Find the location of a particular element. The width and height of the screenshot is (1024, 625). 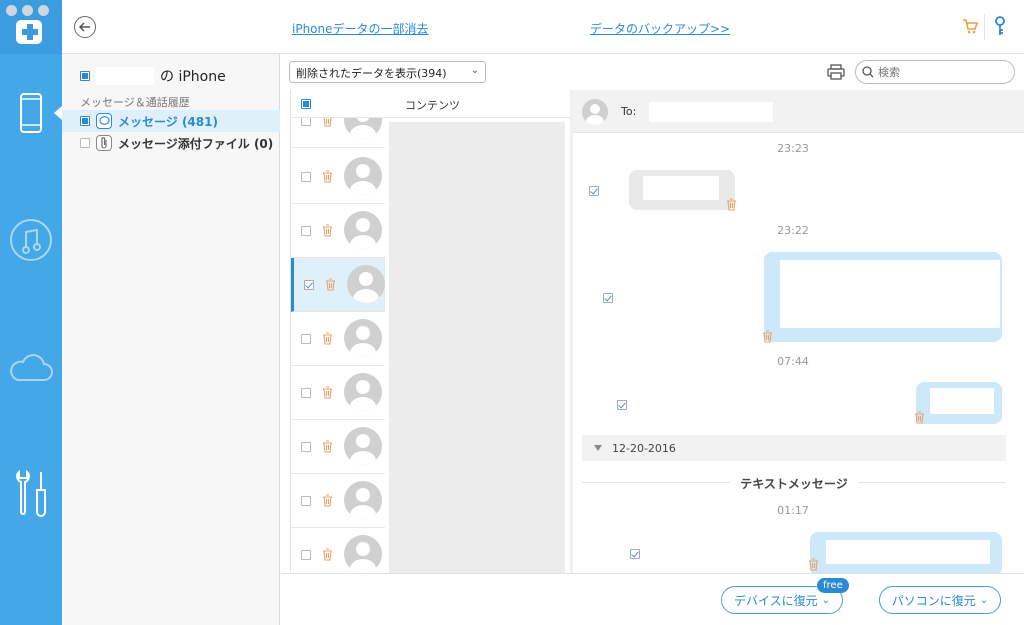

date-group-header: 12-20-2016 is located at coordinates (794, 448).